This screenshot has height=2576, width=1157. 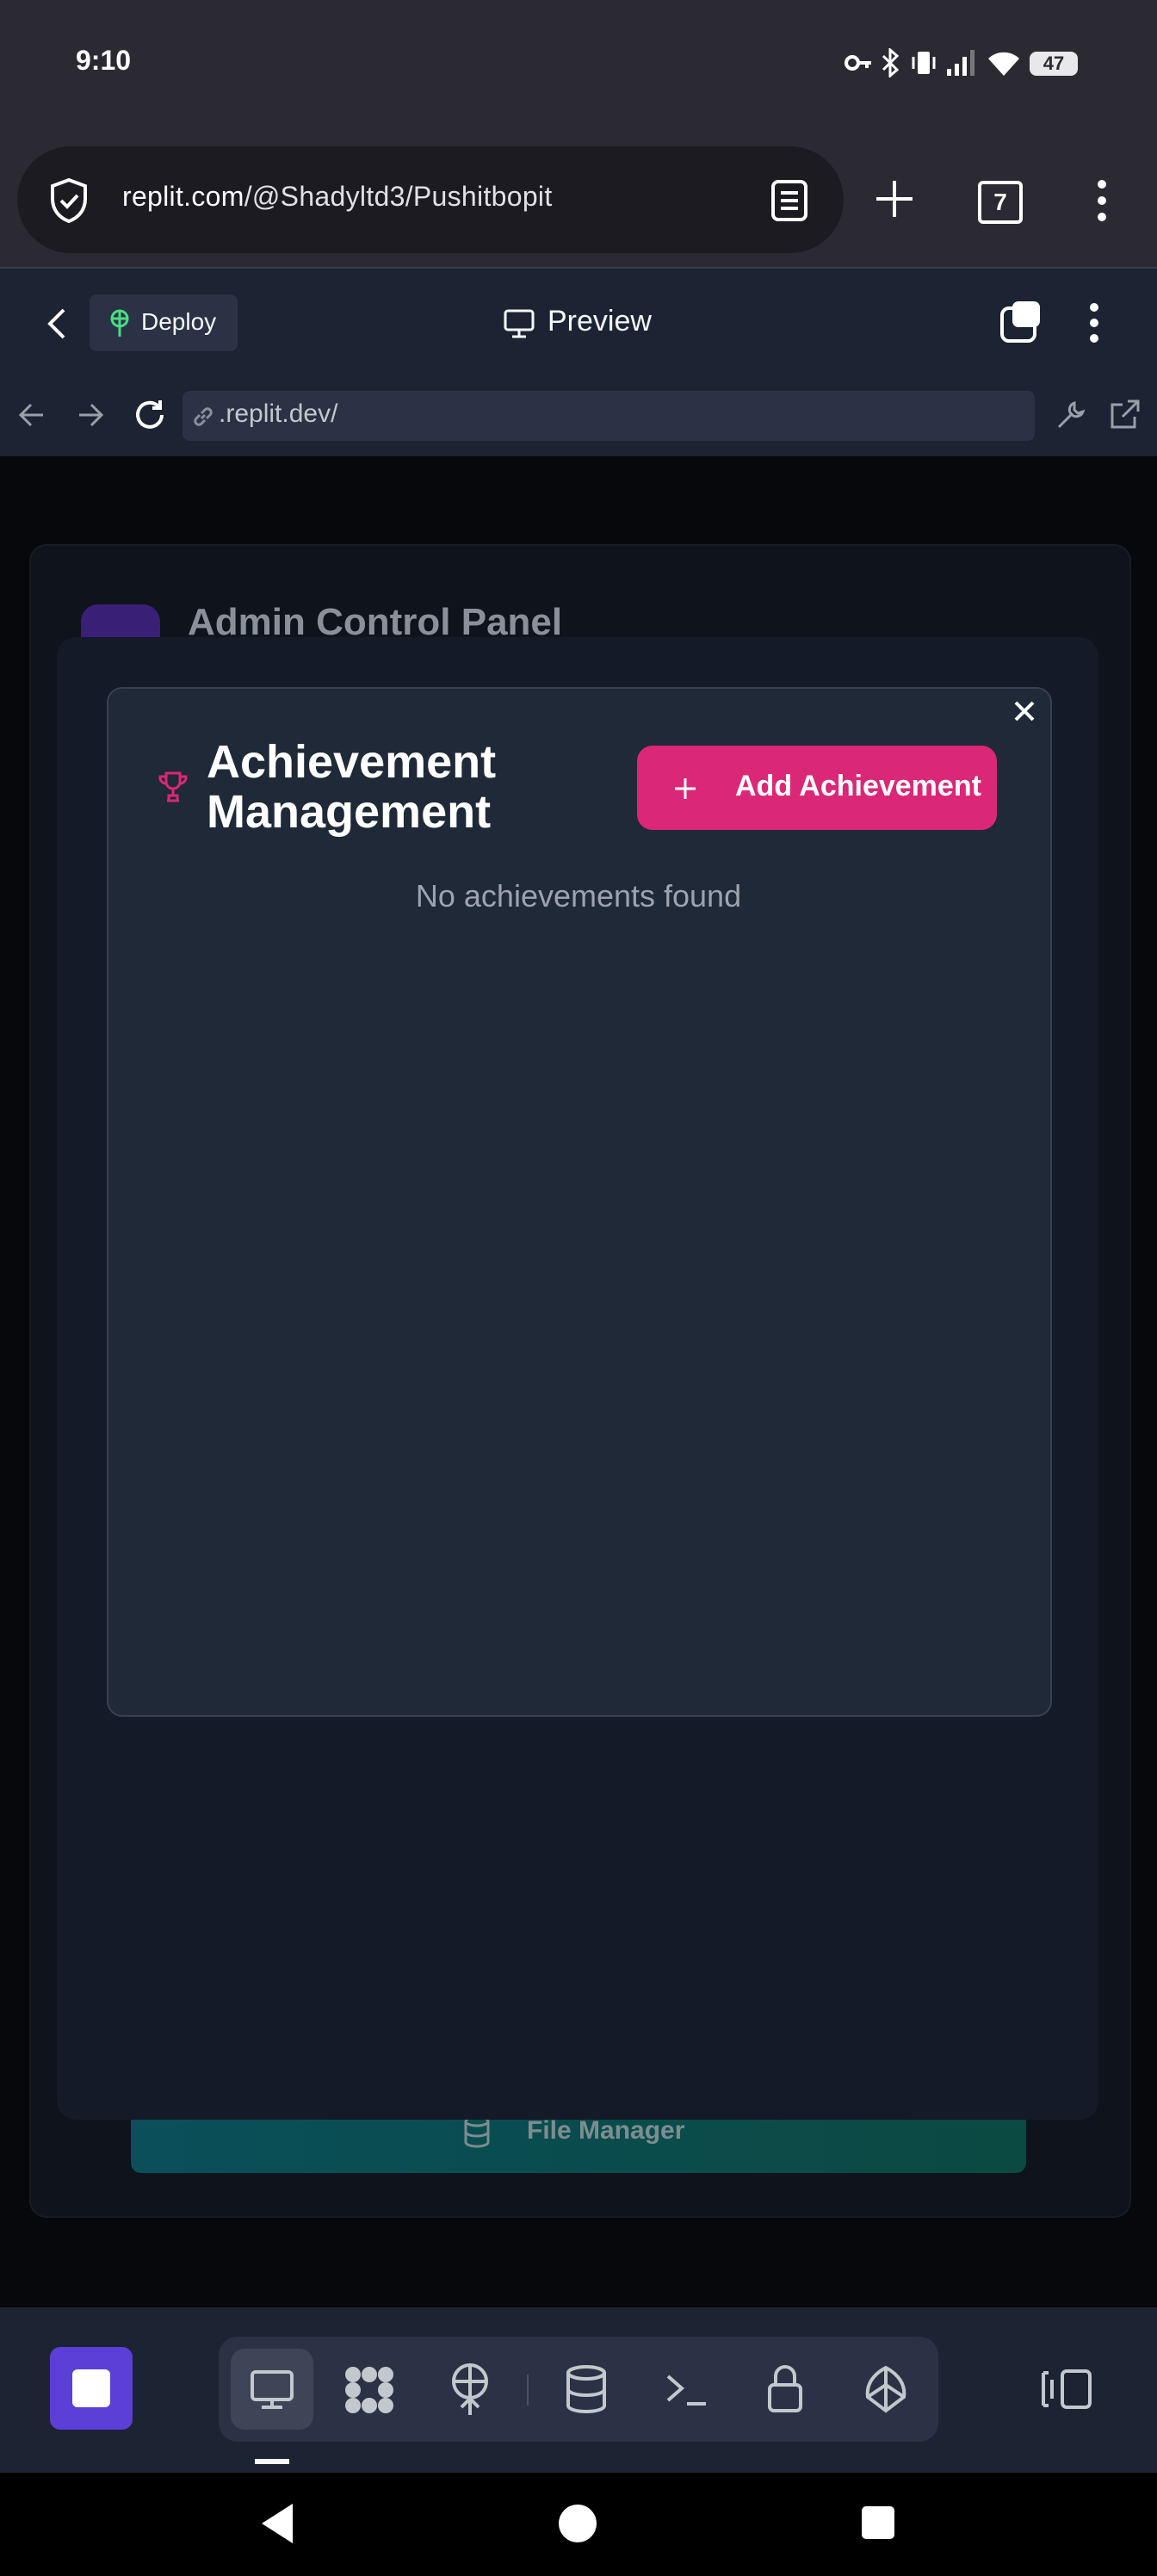 I want to click on dock-divider, so click(x=528, y=2391).